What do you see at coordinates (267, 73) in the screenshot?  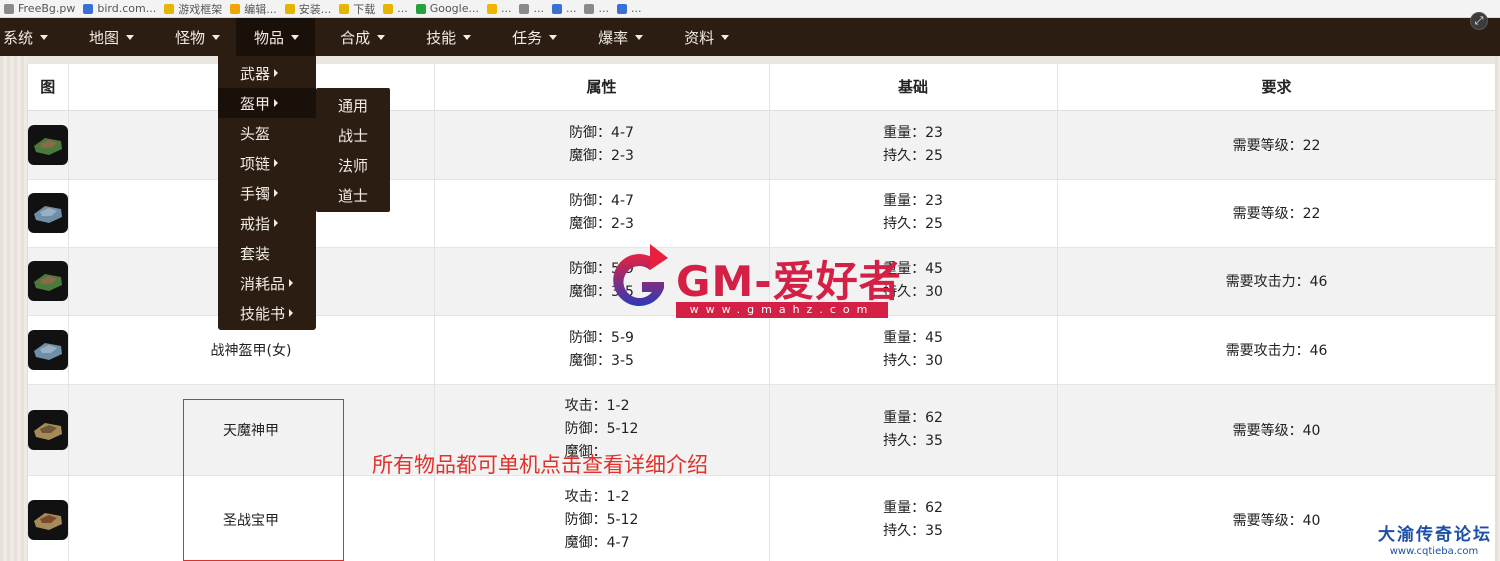 I see `menu-item: 武器` at bounding box center [267, 73].